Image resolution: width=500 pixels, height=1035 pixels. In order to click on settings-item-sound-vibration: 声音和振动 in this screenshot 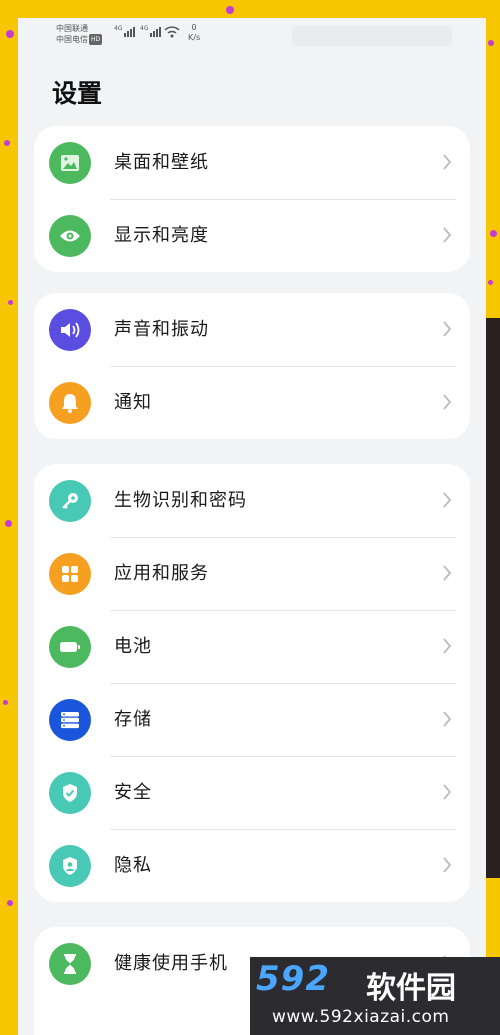, I will do `click(252, 329)`.